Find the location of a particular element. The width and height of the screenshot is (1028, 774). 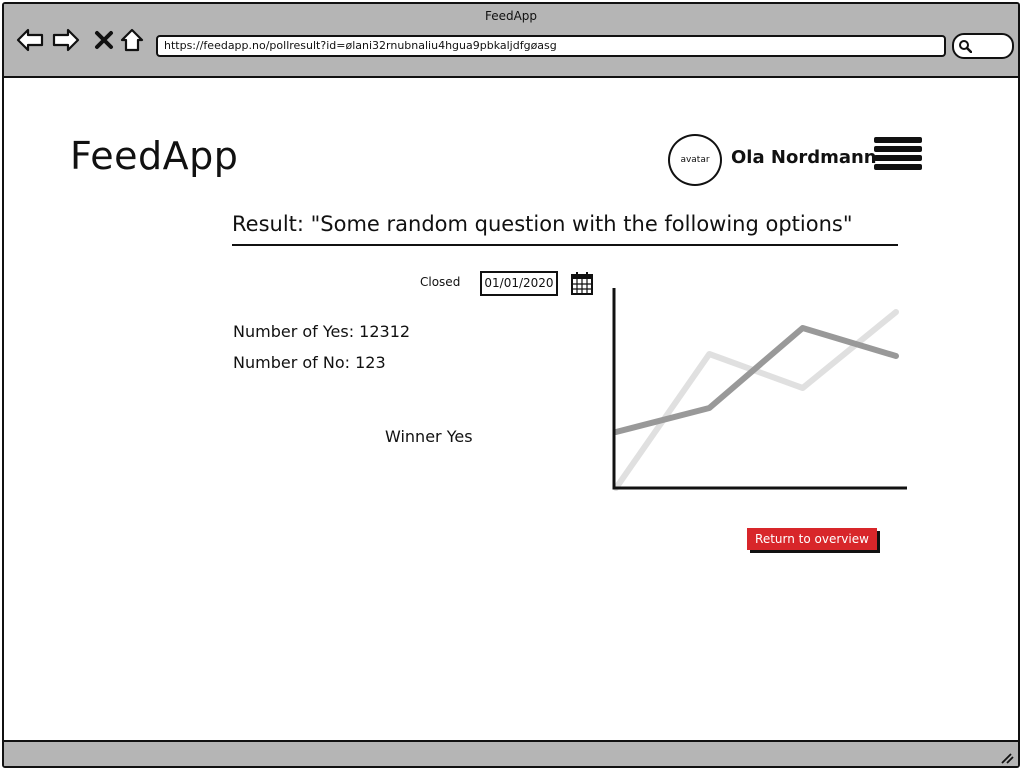

forward-icon is located at coordinates (66, 40).